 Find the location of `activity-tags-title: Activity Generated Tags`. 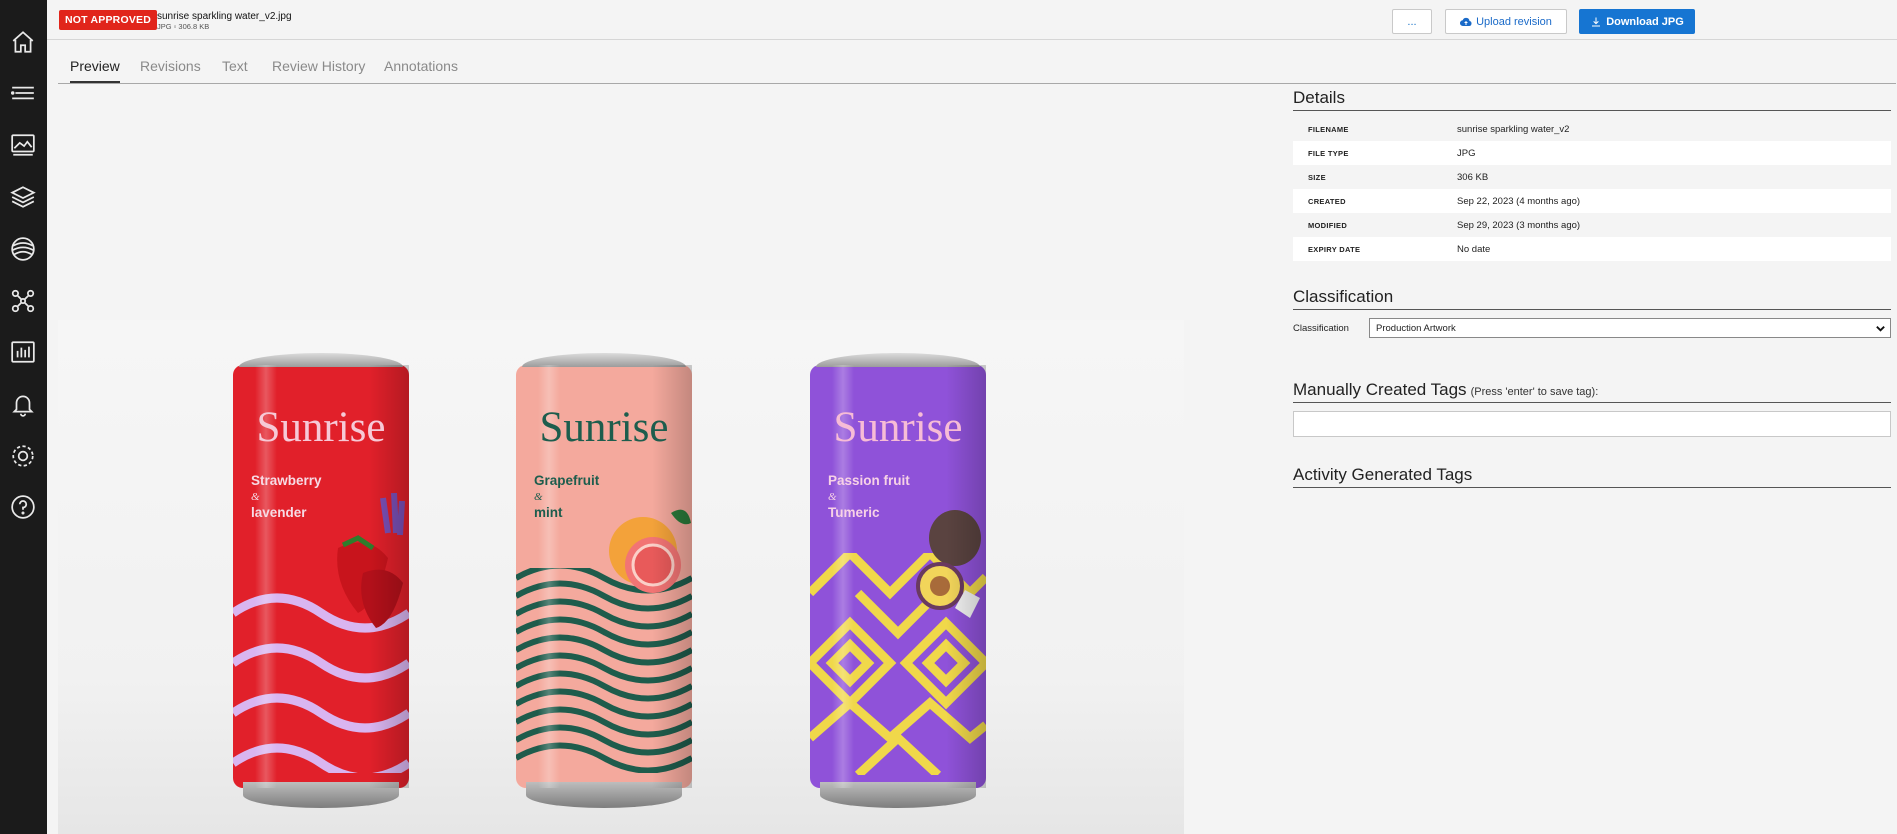

activity-tags-title: Activity Generated Tags is located at coordinates (1592, 476).